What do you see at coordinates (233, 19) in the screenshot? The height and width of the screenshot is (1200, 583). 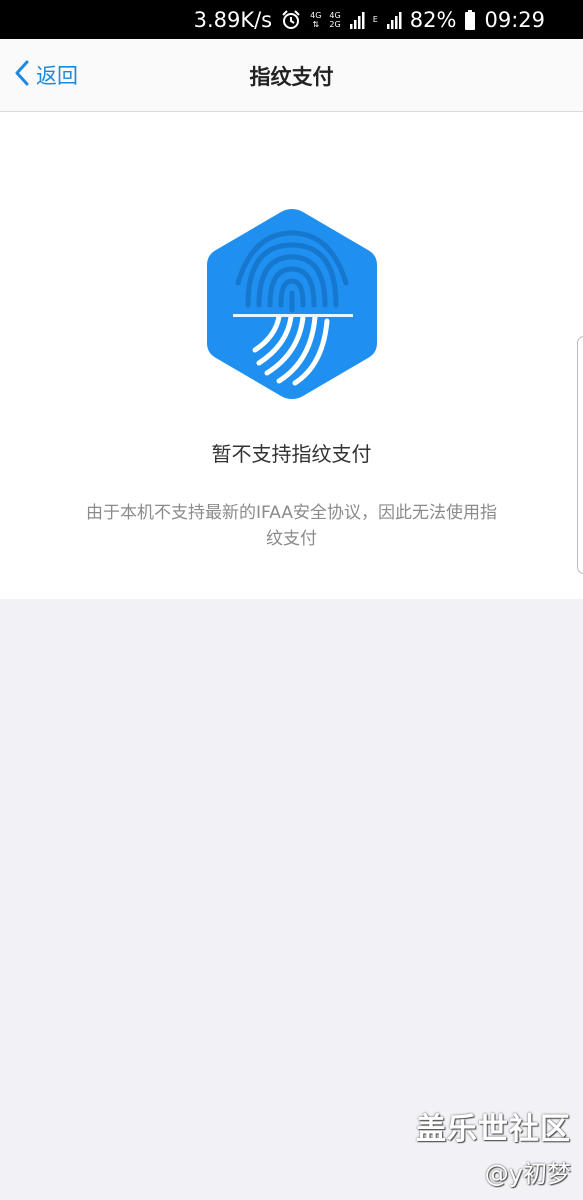 I see `network-speed: 3.89K/s` at bounding box center [233, 19].